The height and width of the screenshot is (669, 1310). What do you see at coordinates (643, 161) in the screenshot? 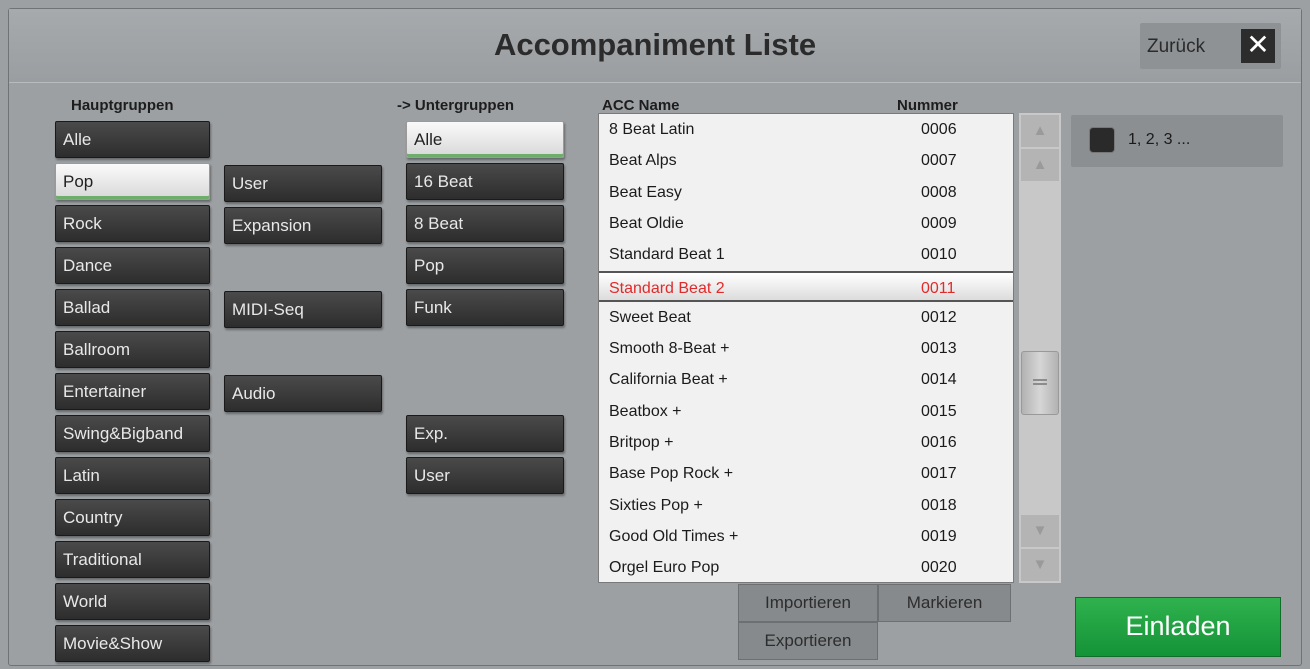
I see `acc-name: Beat Alps` at bounding box center [643, 161].